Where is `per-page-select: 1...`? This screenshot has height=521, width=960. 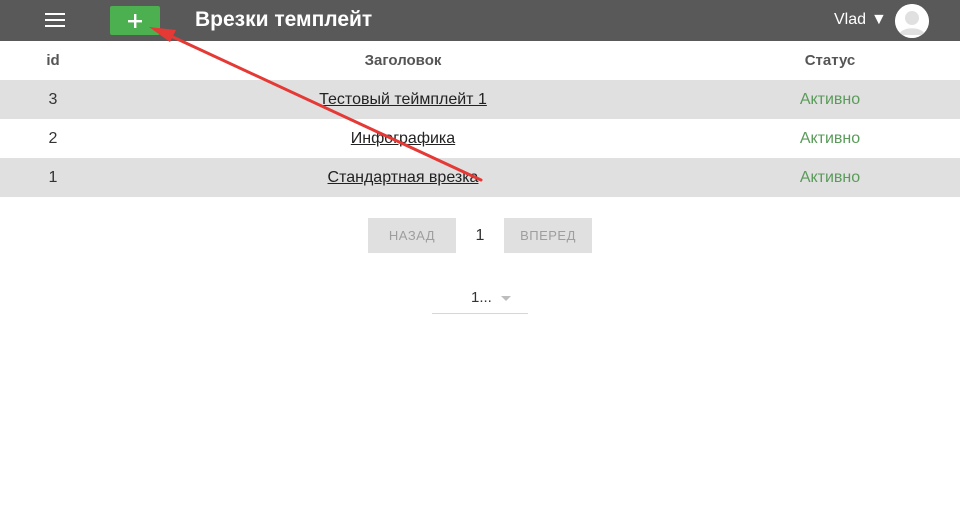
per-page-select: 1... is located at coordinates (480, 299).